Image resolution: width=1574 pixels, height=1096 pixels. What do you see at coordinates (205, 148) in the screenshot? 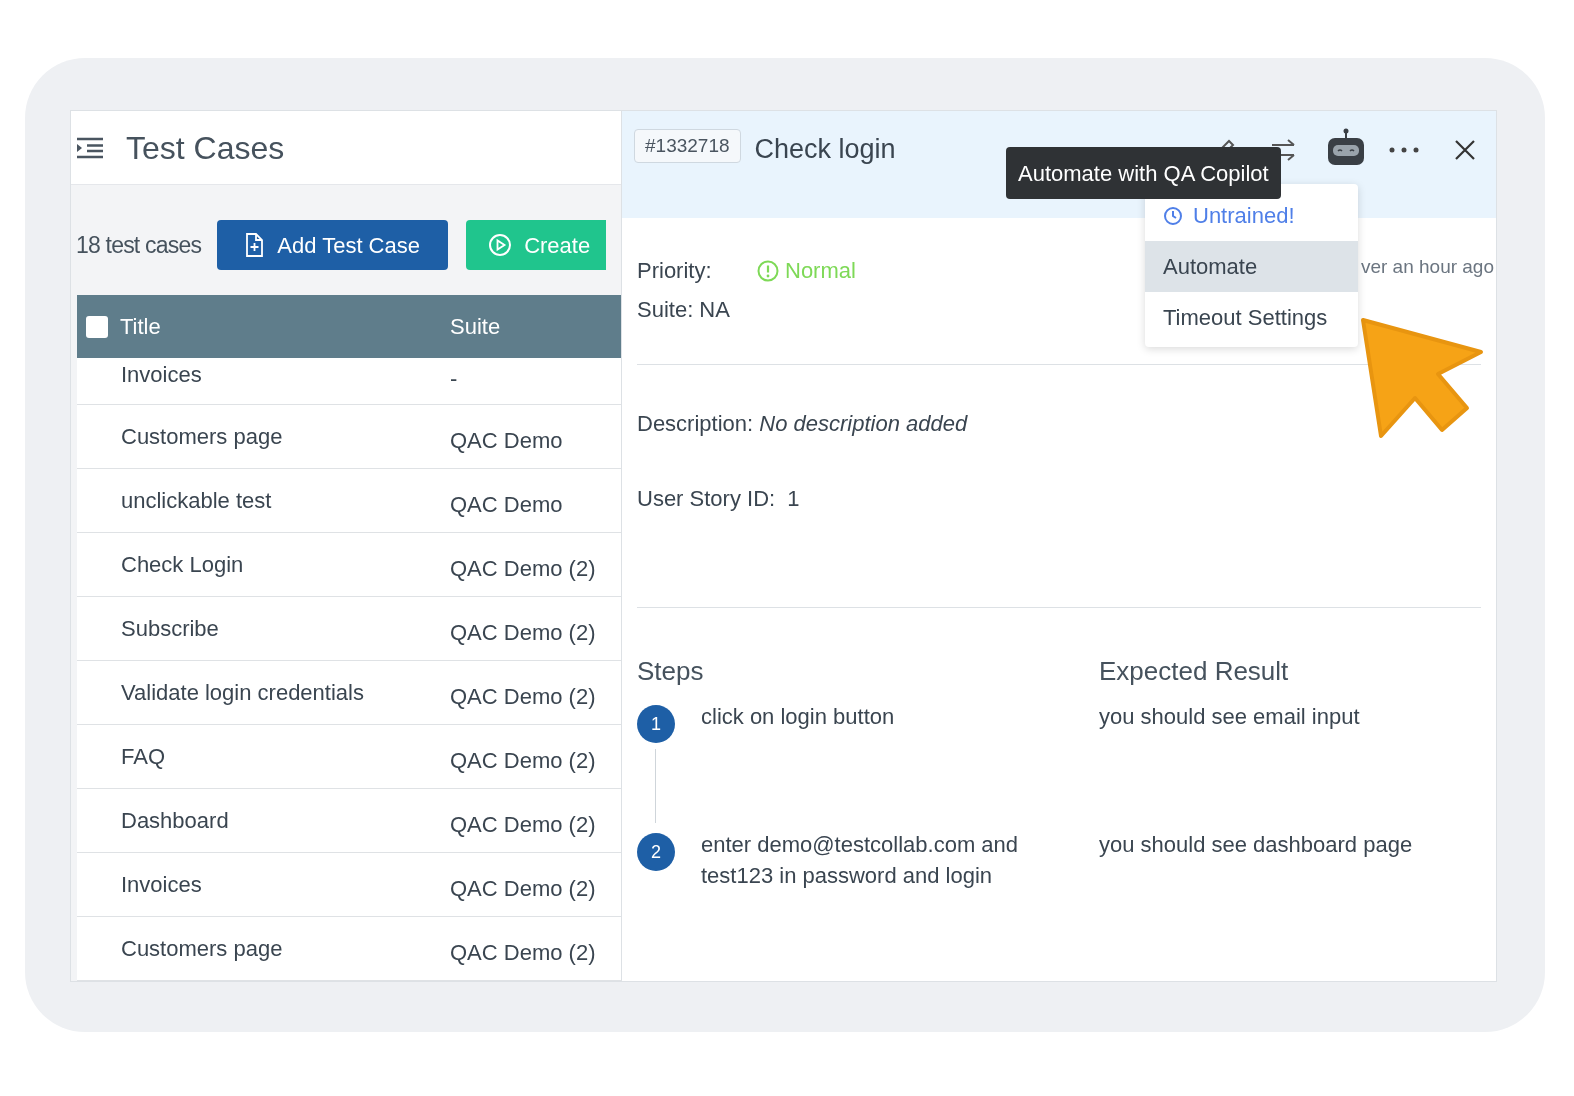
I see `page-title: Test Cases` at bounding box center [205, 148].